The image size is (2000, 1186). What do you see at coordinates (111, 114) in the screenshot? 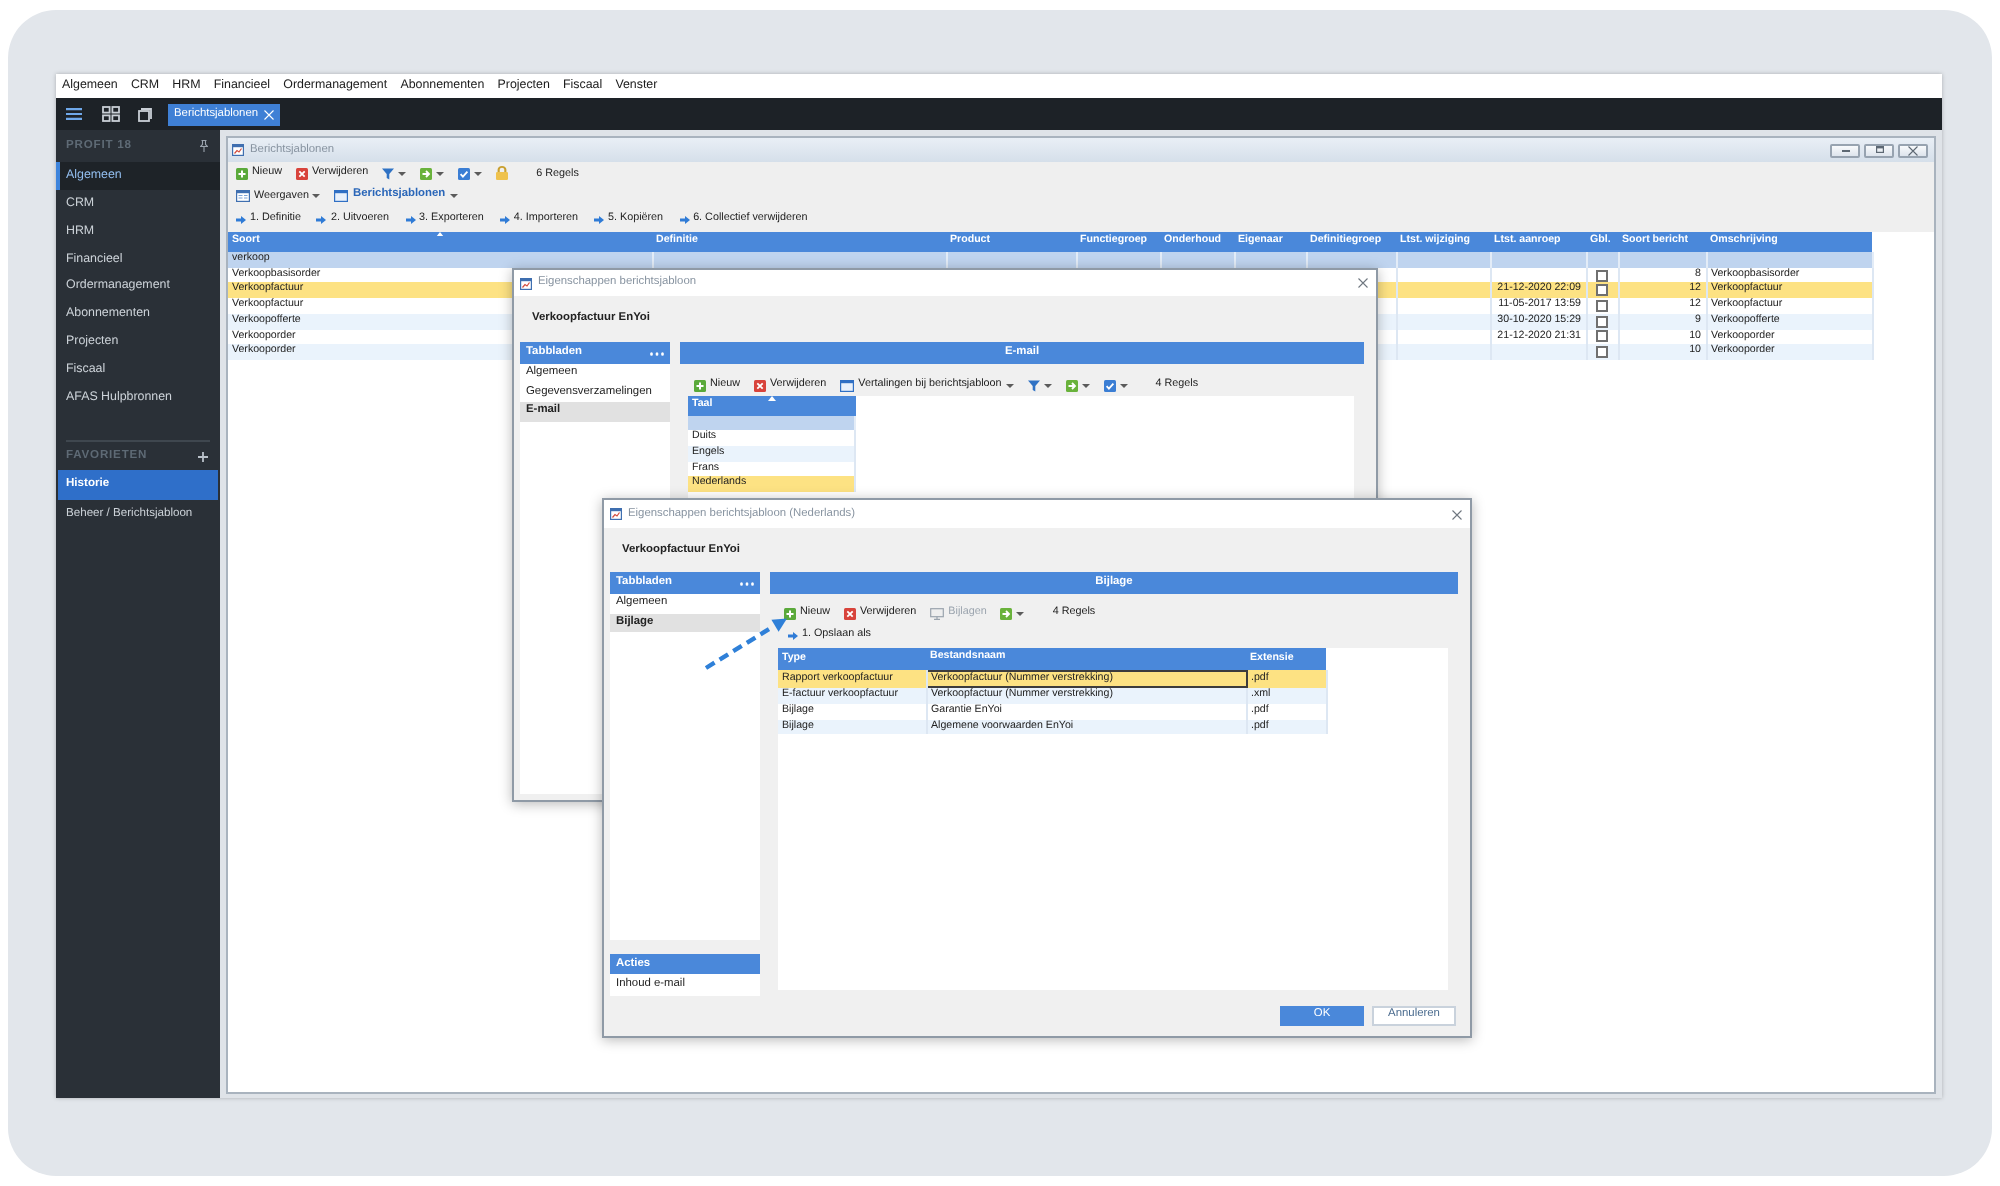
I see `grid-icon` at bounding box center [111, 114].